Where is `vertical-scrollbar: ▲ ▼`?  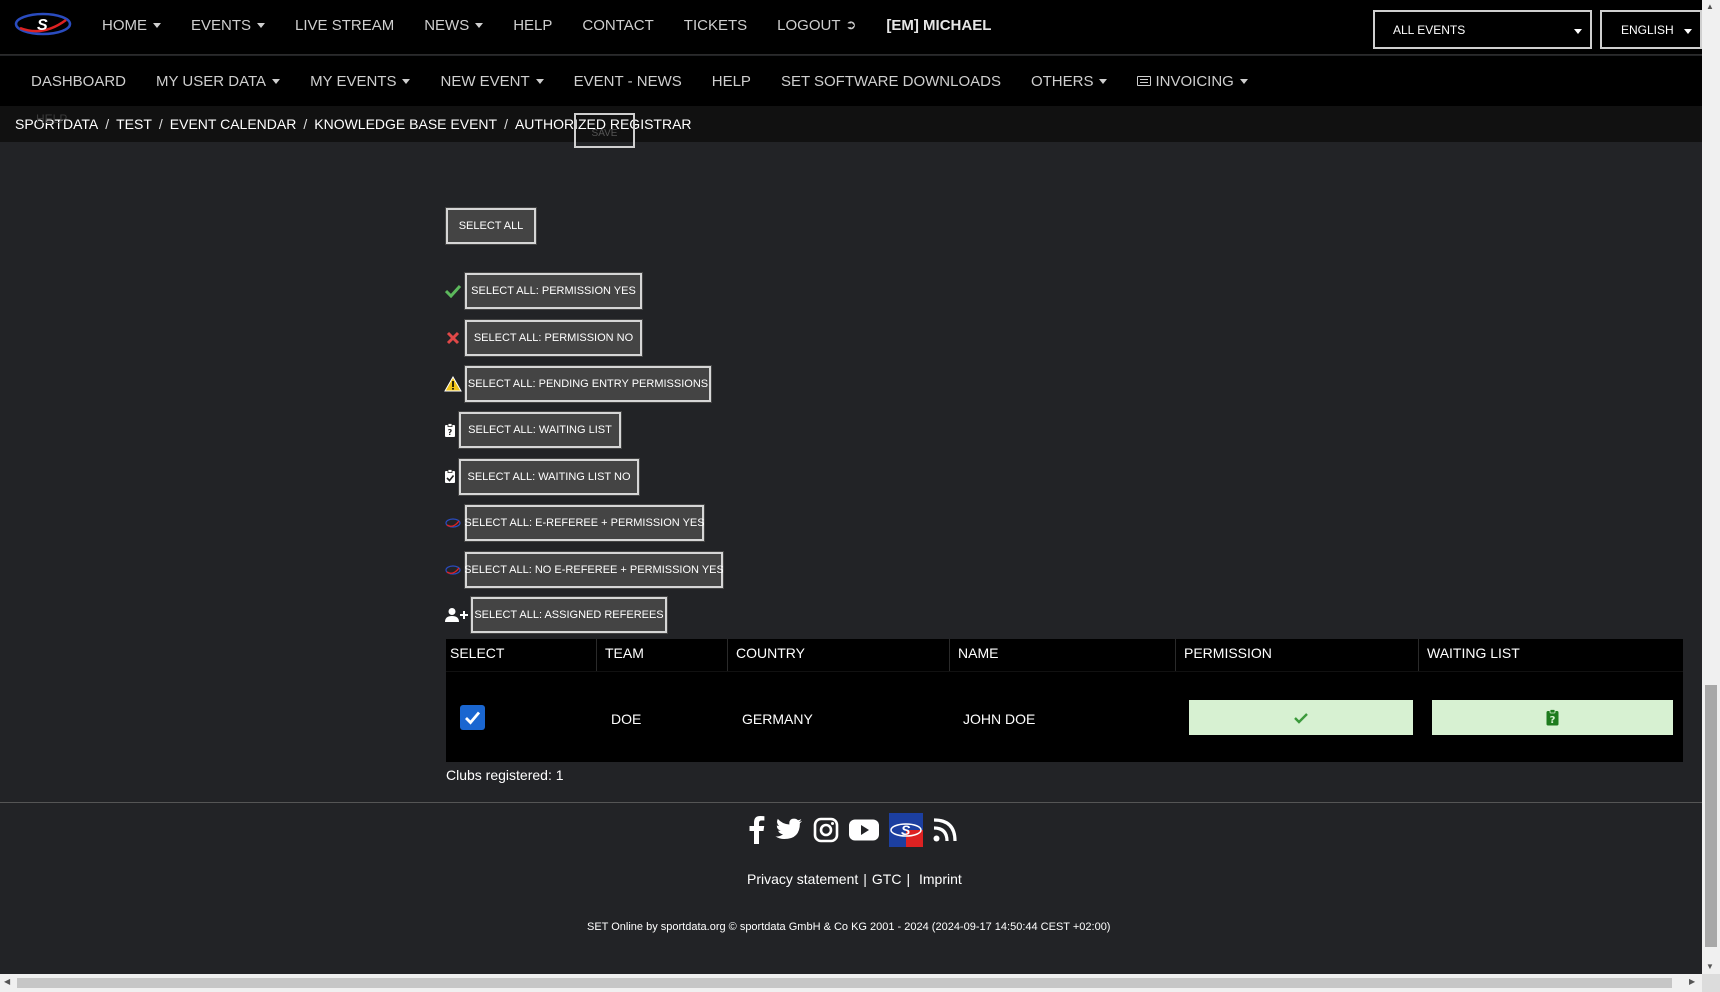
vertical-scrollbar: ▲ ▼ is located at coordinates (1711, 487).